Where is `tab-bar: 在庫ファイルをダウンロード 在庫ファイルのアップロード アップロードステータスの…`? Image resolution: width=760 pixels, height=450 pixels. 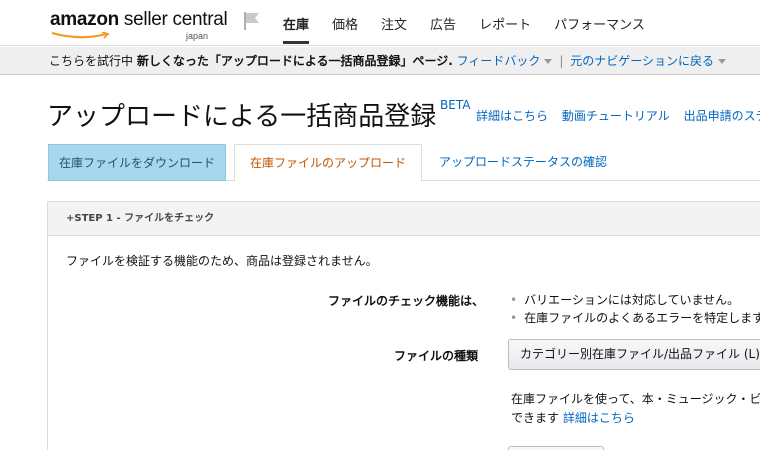
tab-bar: 在庫ファイルをダウンロード 在庫ファイルのアップロード アップロードステータスの… is located at coordinates (403, 163).